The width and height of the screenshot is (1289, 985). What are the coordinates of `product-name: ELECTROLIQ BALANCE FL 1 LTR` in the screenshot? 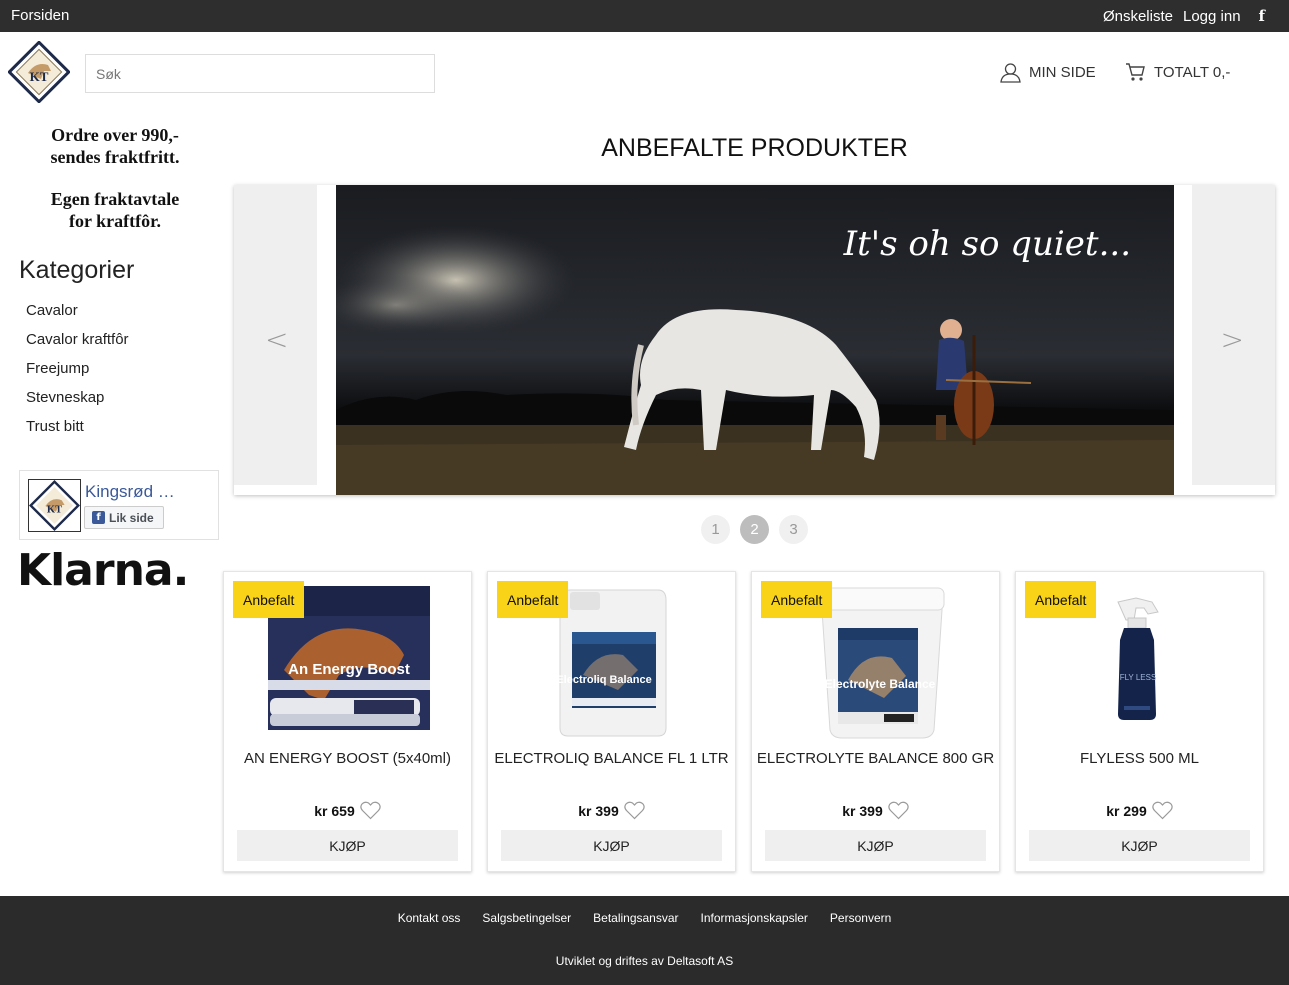 It's located at (611, 758).